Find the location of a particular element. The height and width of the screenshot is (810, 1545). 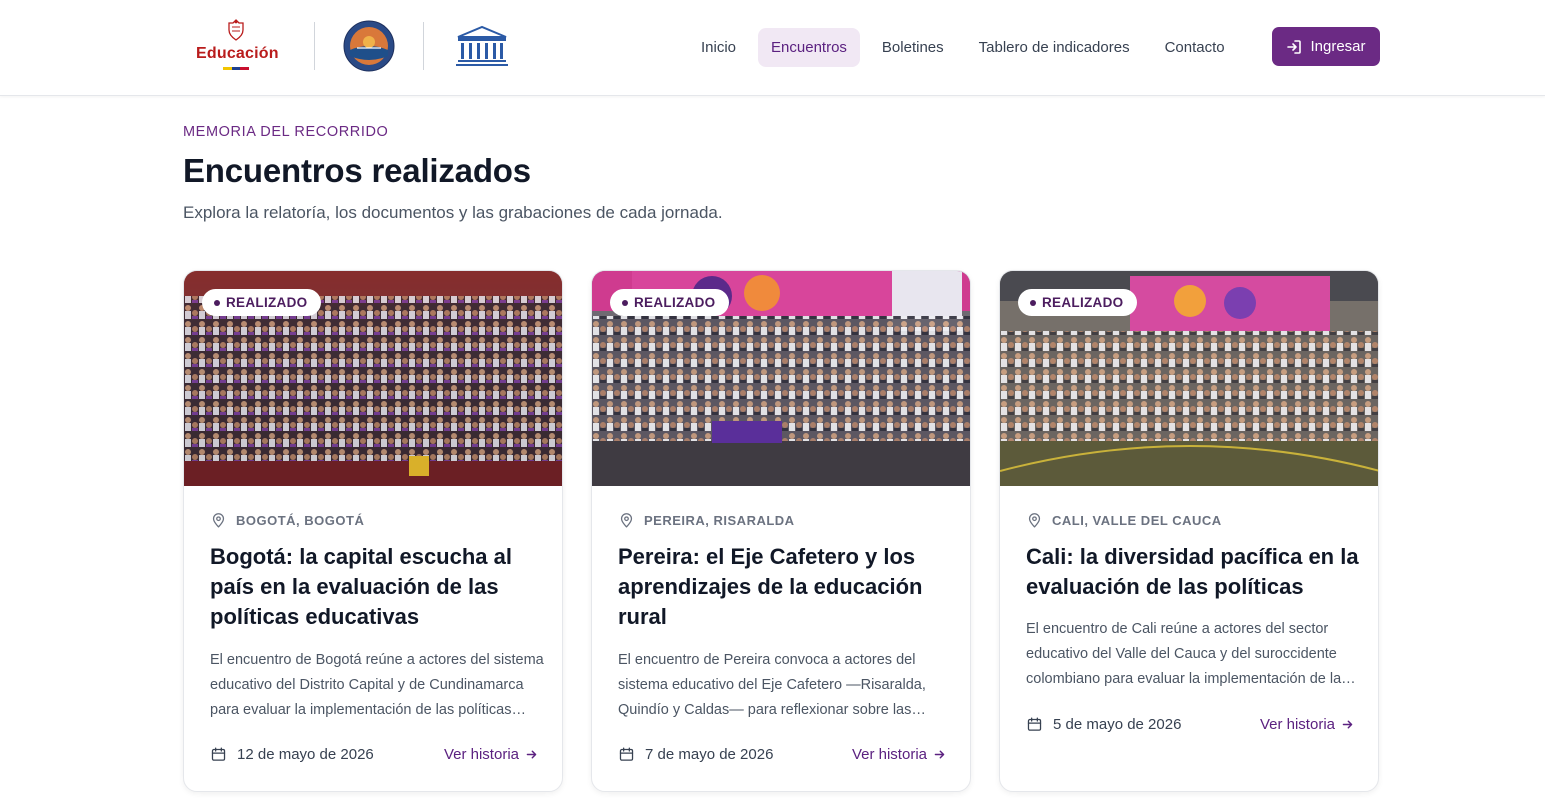

date-label: 12 de mayo de 2026 is located at coordinates (305, 754).